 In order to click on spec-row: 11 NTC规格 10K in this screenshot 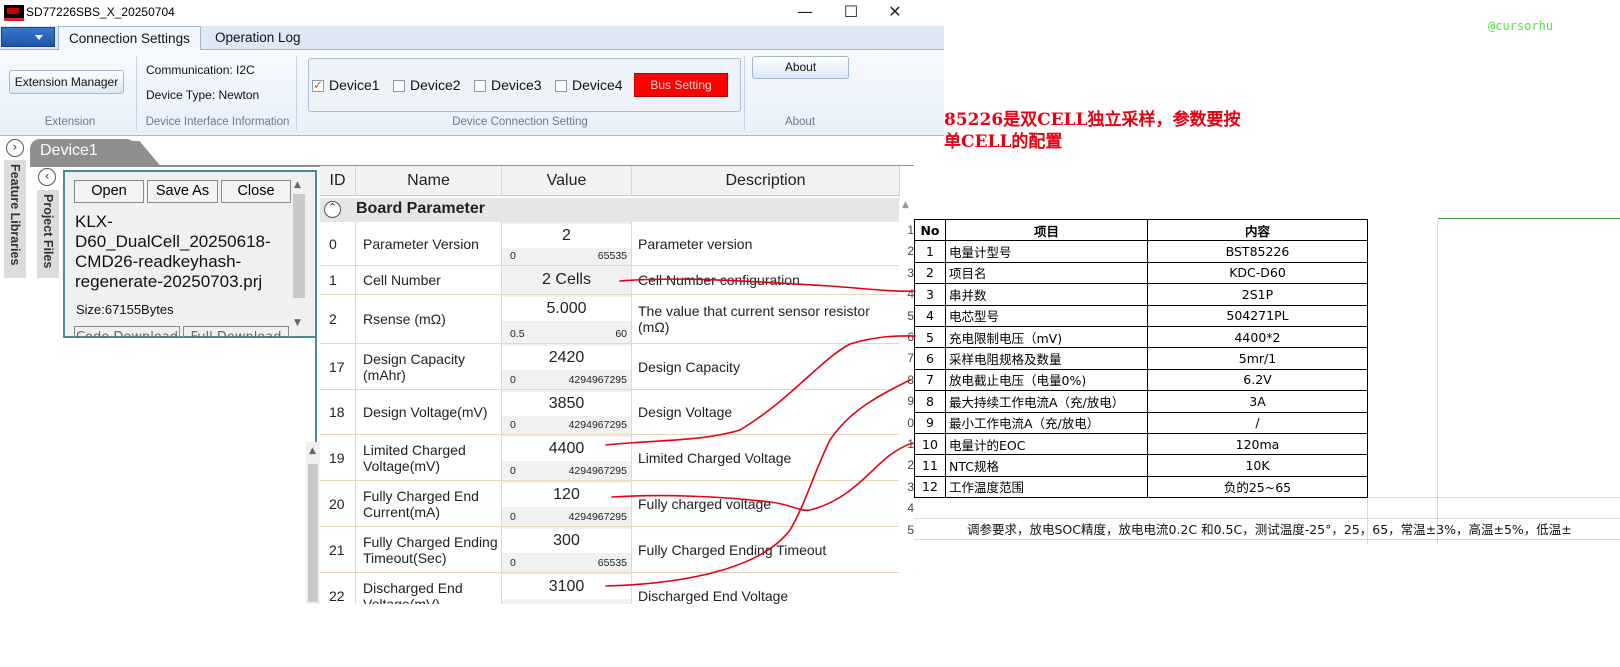, I will do `click(1141, 465)`.